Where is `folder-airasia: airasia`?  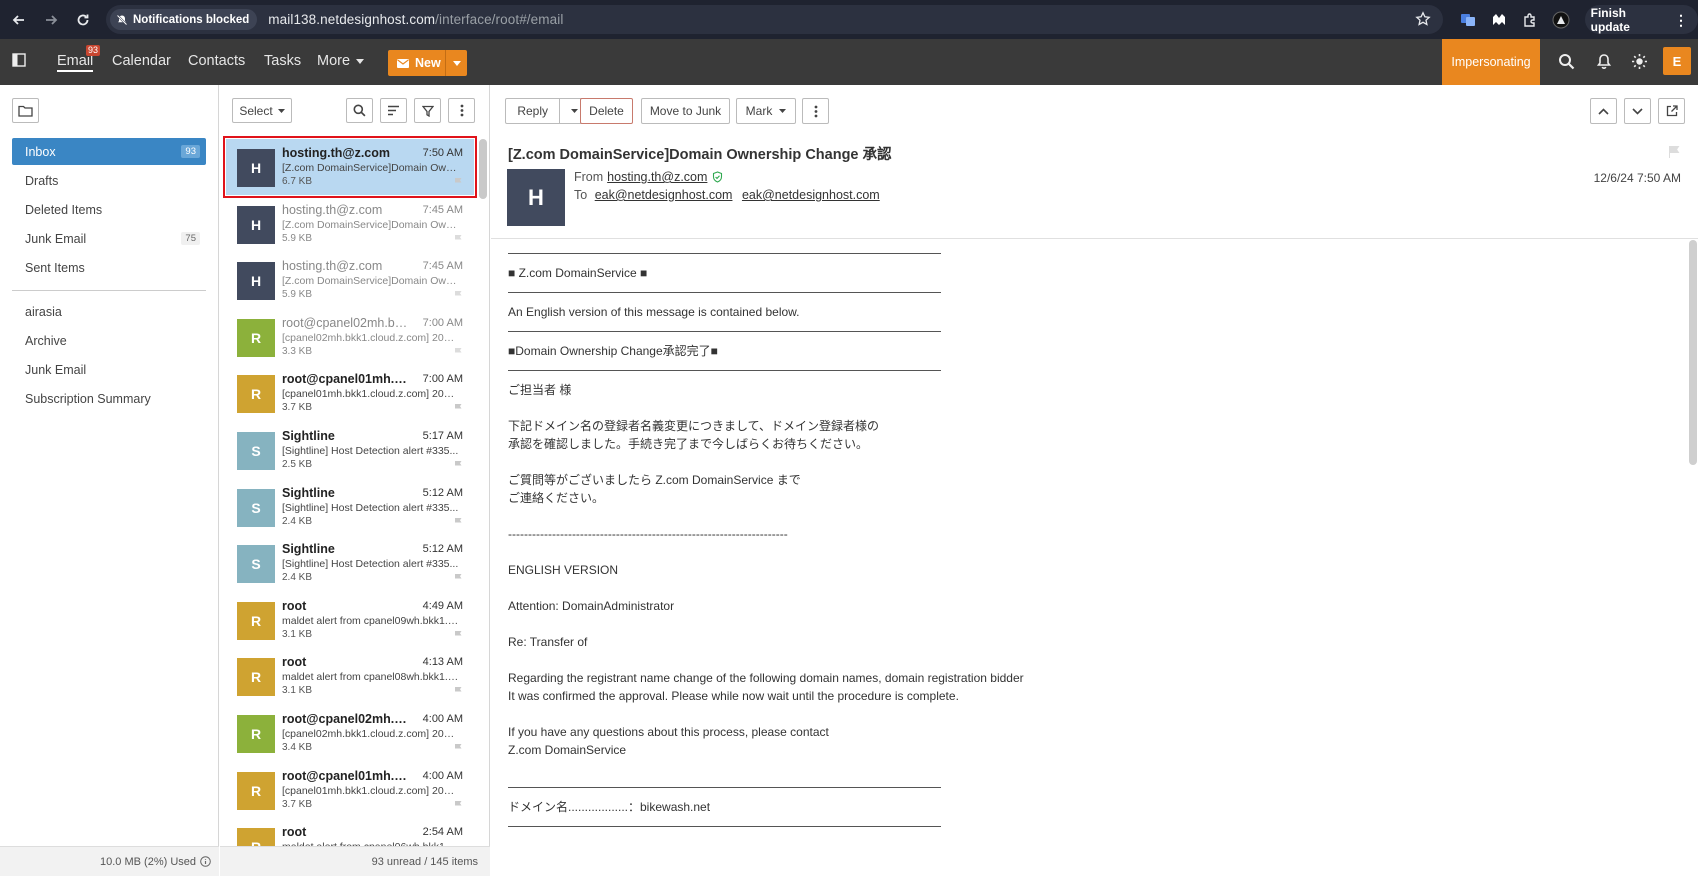 folder-airasia: airasia is located at coordinates (109, 311).